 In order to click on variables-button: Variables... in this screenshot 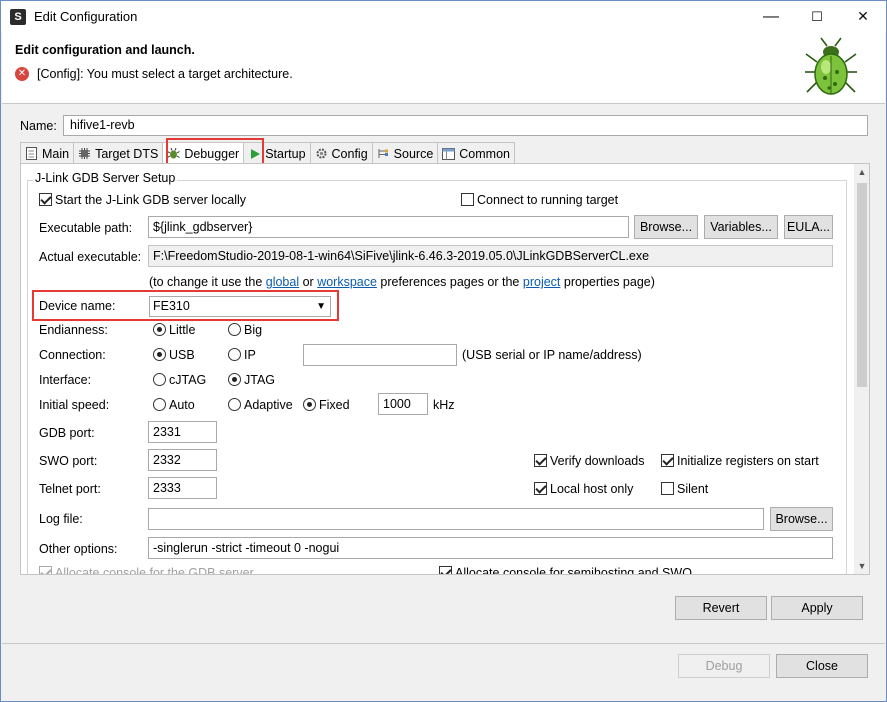, I will do `click(741, 227)`.